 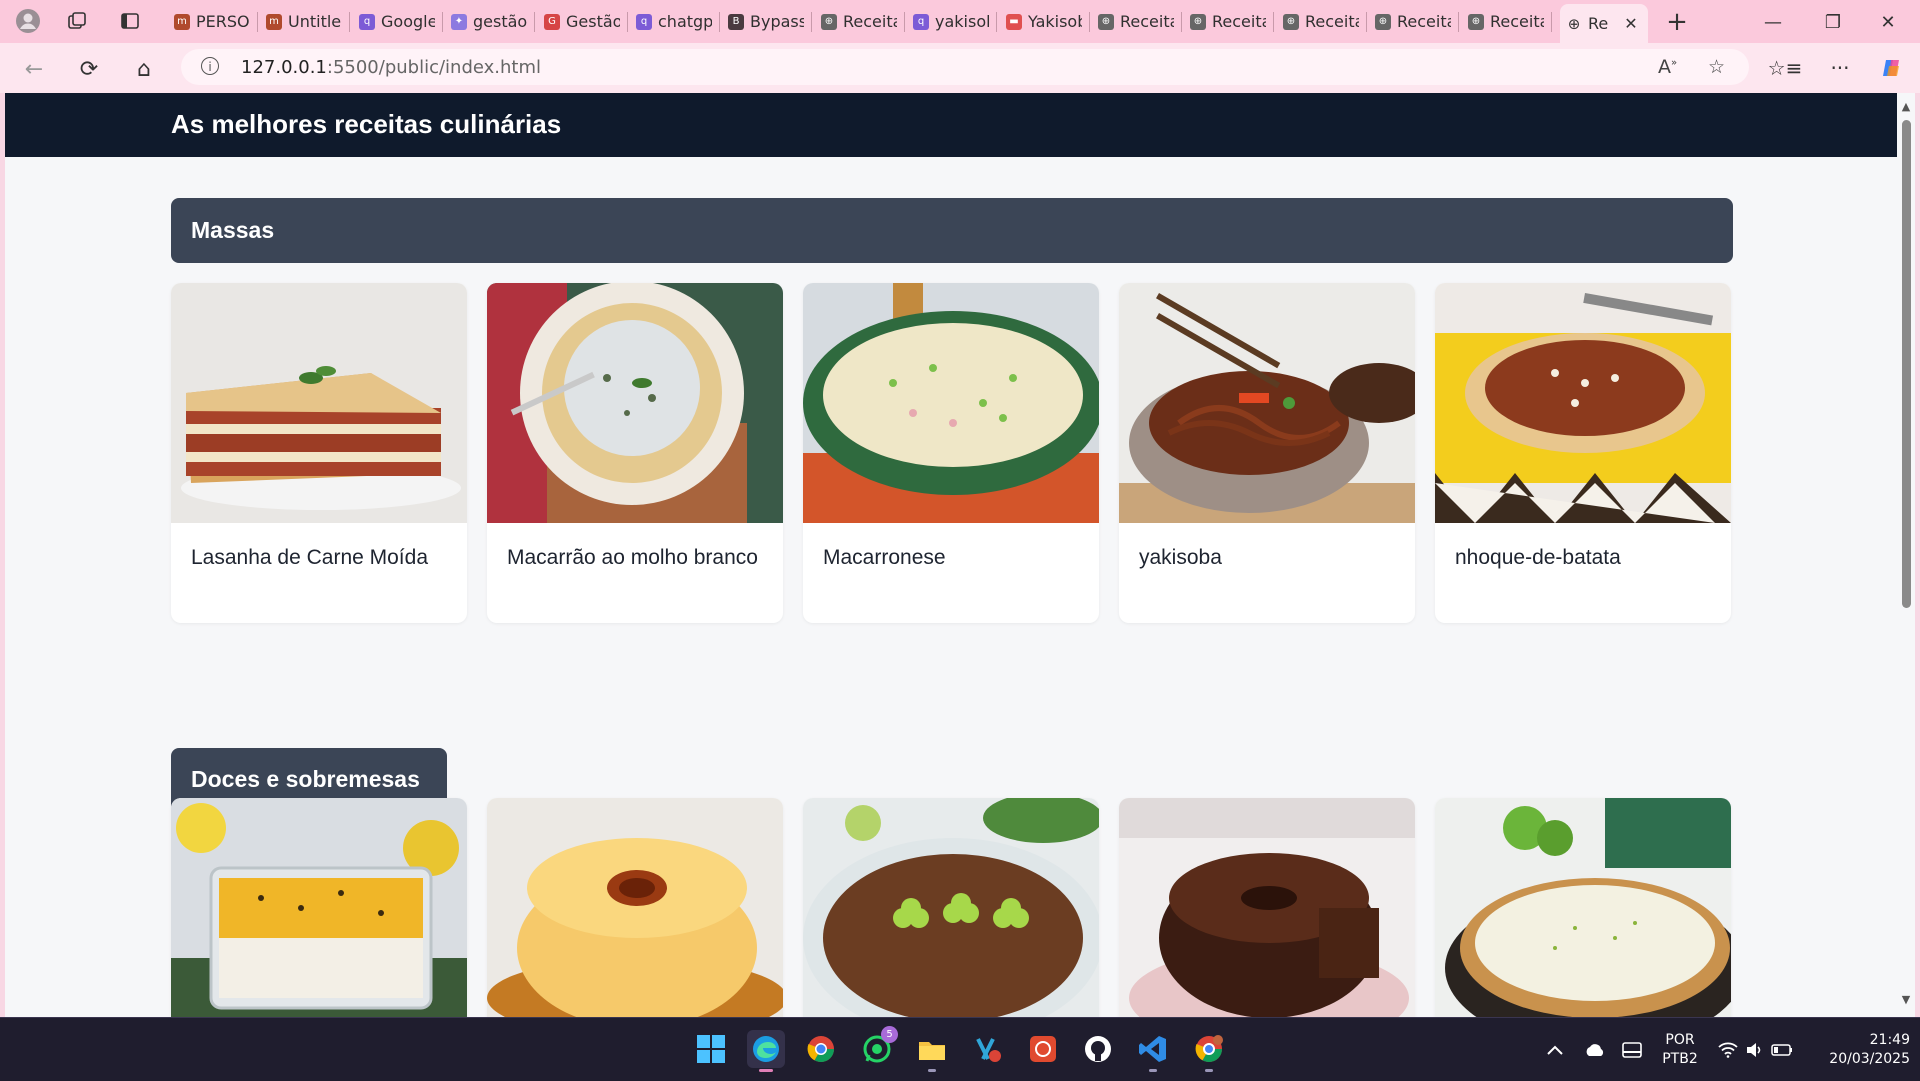 What do you see at coordinates (319, 548) in the screenshot?
I see `recipe-title: Lasanha de Carne Moída` at bounding box center [319, 548].